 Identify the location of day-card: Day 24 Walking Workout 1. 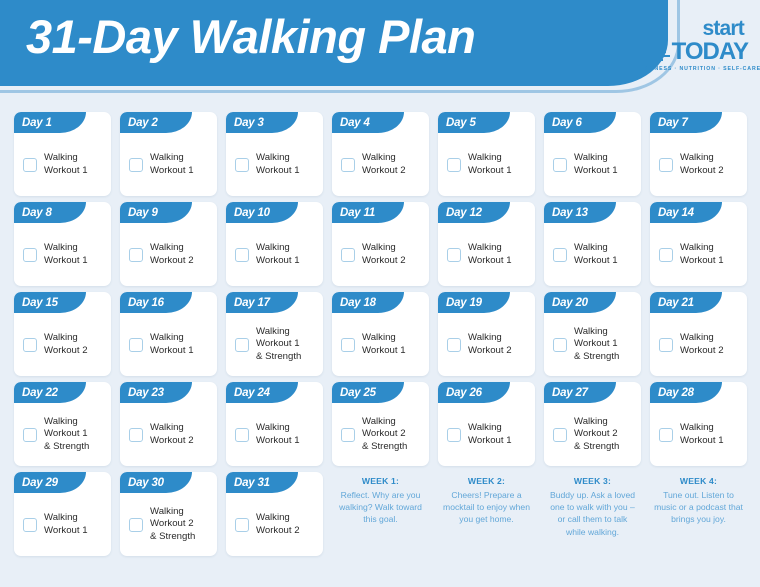
(274, 424).